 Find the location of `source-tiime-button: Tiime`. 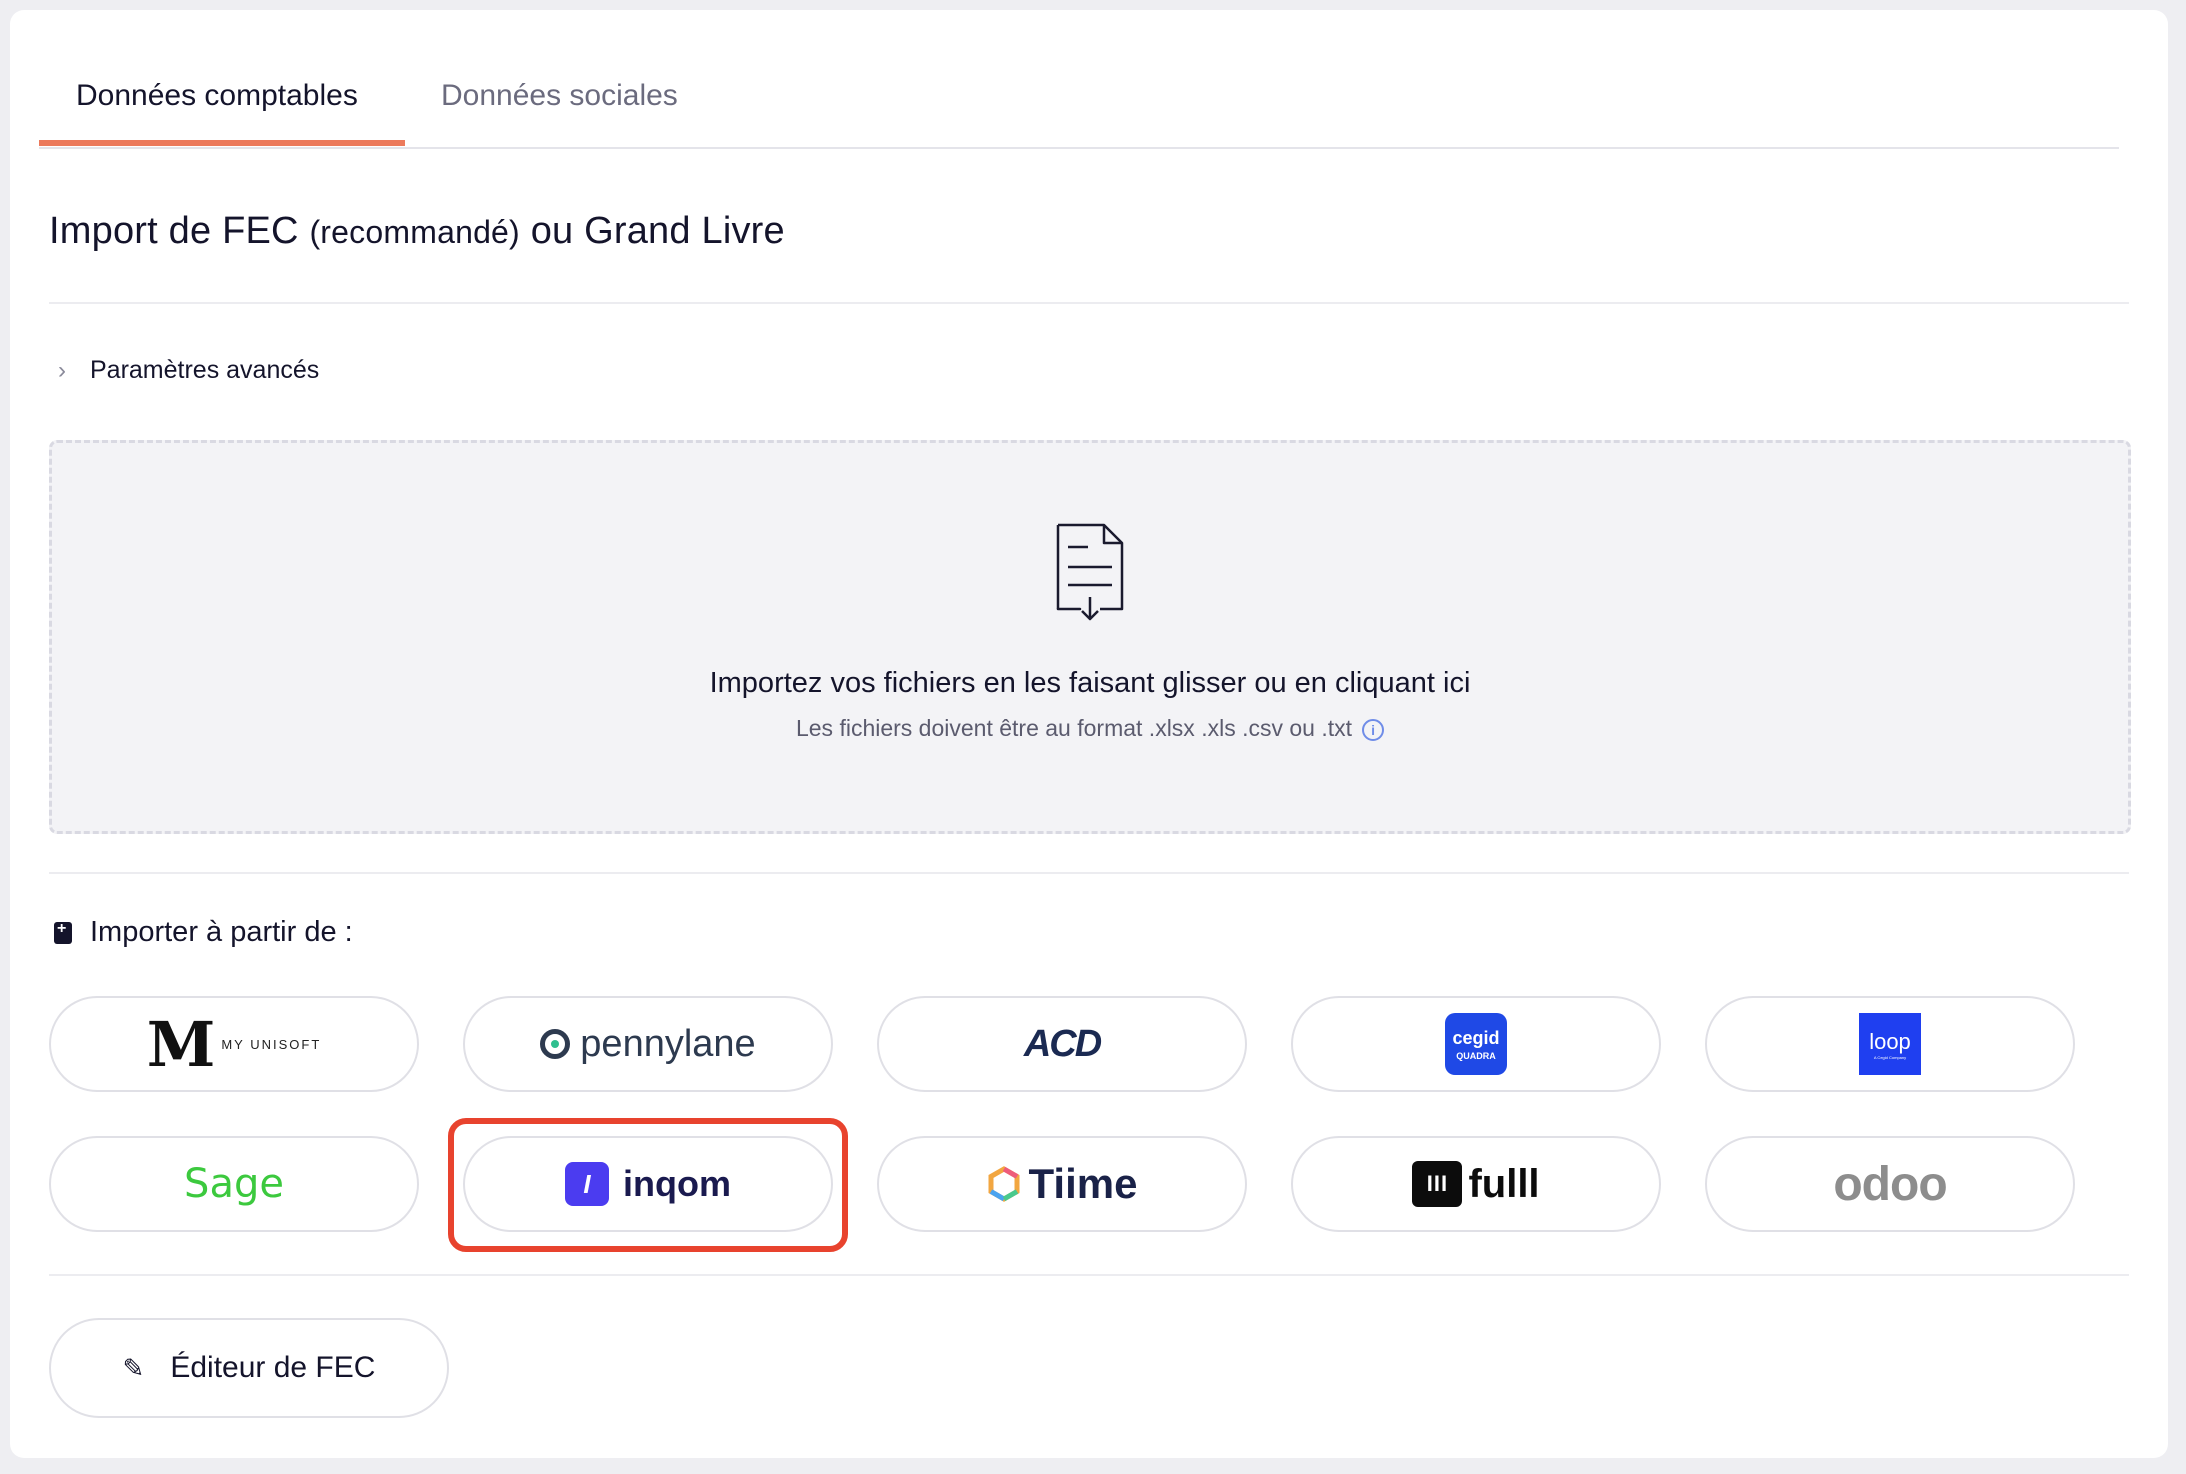

source-tiime-button: Tiime is located at coordinates (1062, 1184).